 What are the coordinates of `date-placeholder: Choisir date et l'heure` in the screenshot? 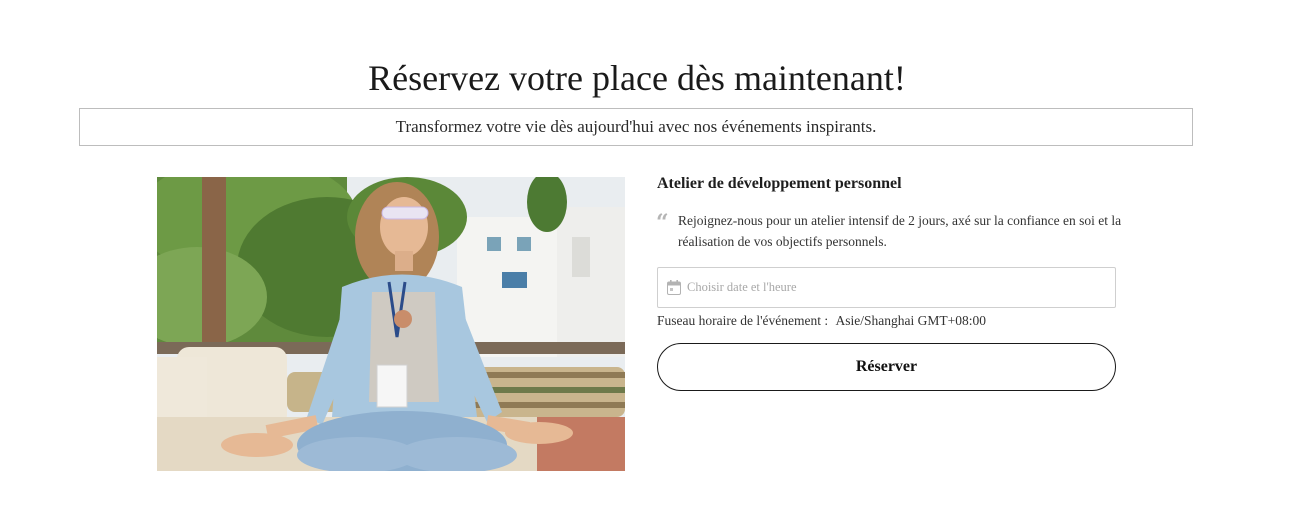 It's located at (742, 287).